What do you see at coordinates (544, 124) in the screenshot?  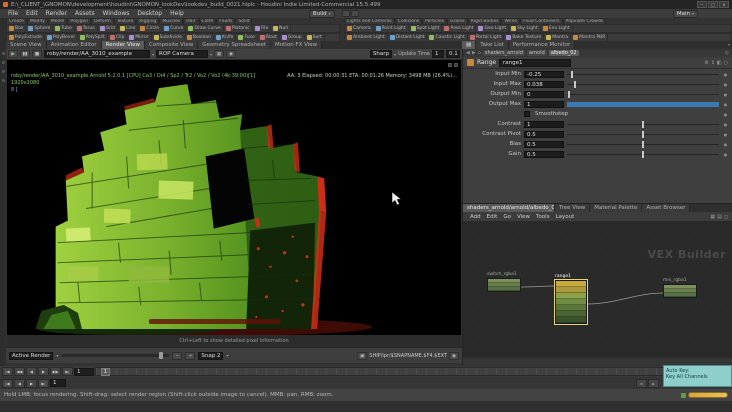 I see `param-value-field: 1` at bounding box center [544, 124].